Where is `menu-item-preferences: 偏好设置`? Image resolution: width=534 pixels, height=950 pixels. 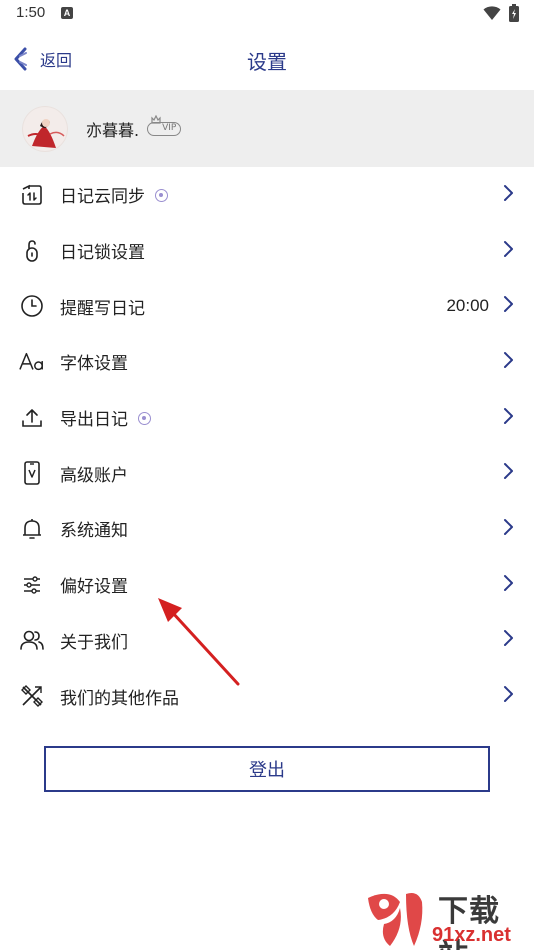
menu-item-preferences: 偏好设置 is located at coordinates (267, 585).